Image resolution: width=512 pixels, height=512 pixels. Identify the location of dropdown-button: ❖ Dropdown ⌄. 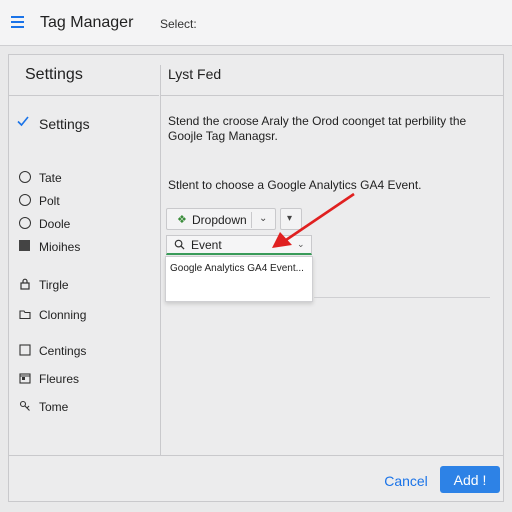
(221, 219).